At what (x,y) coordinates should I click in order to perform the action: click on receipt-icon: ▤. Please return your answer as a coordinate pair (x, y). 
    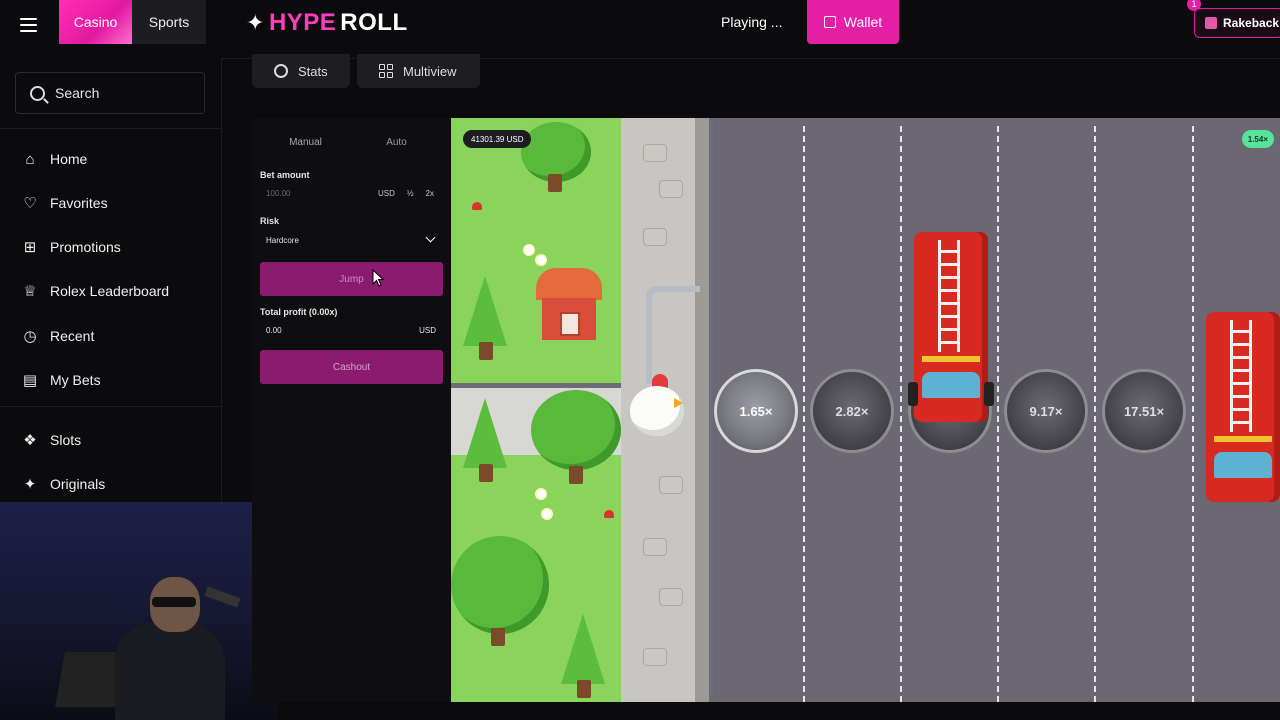
    Looking at the image, I should click on (30, 380).